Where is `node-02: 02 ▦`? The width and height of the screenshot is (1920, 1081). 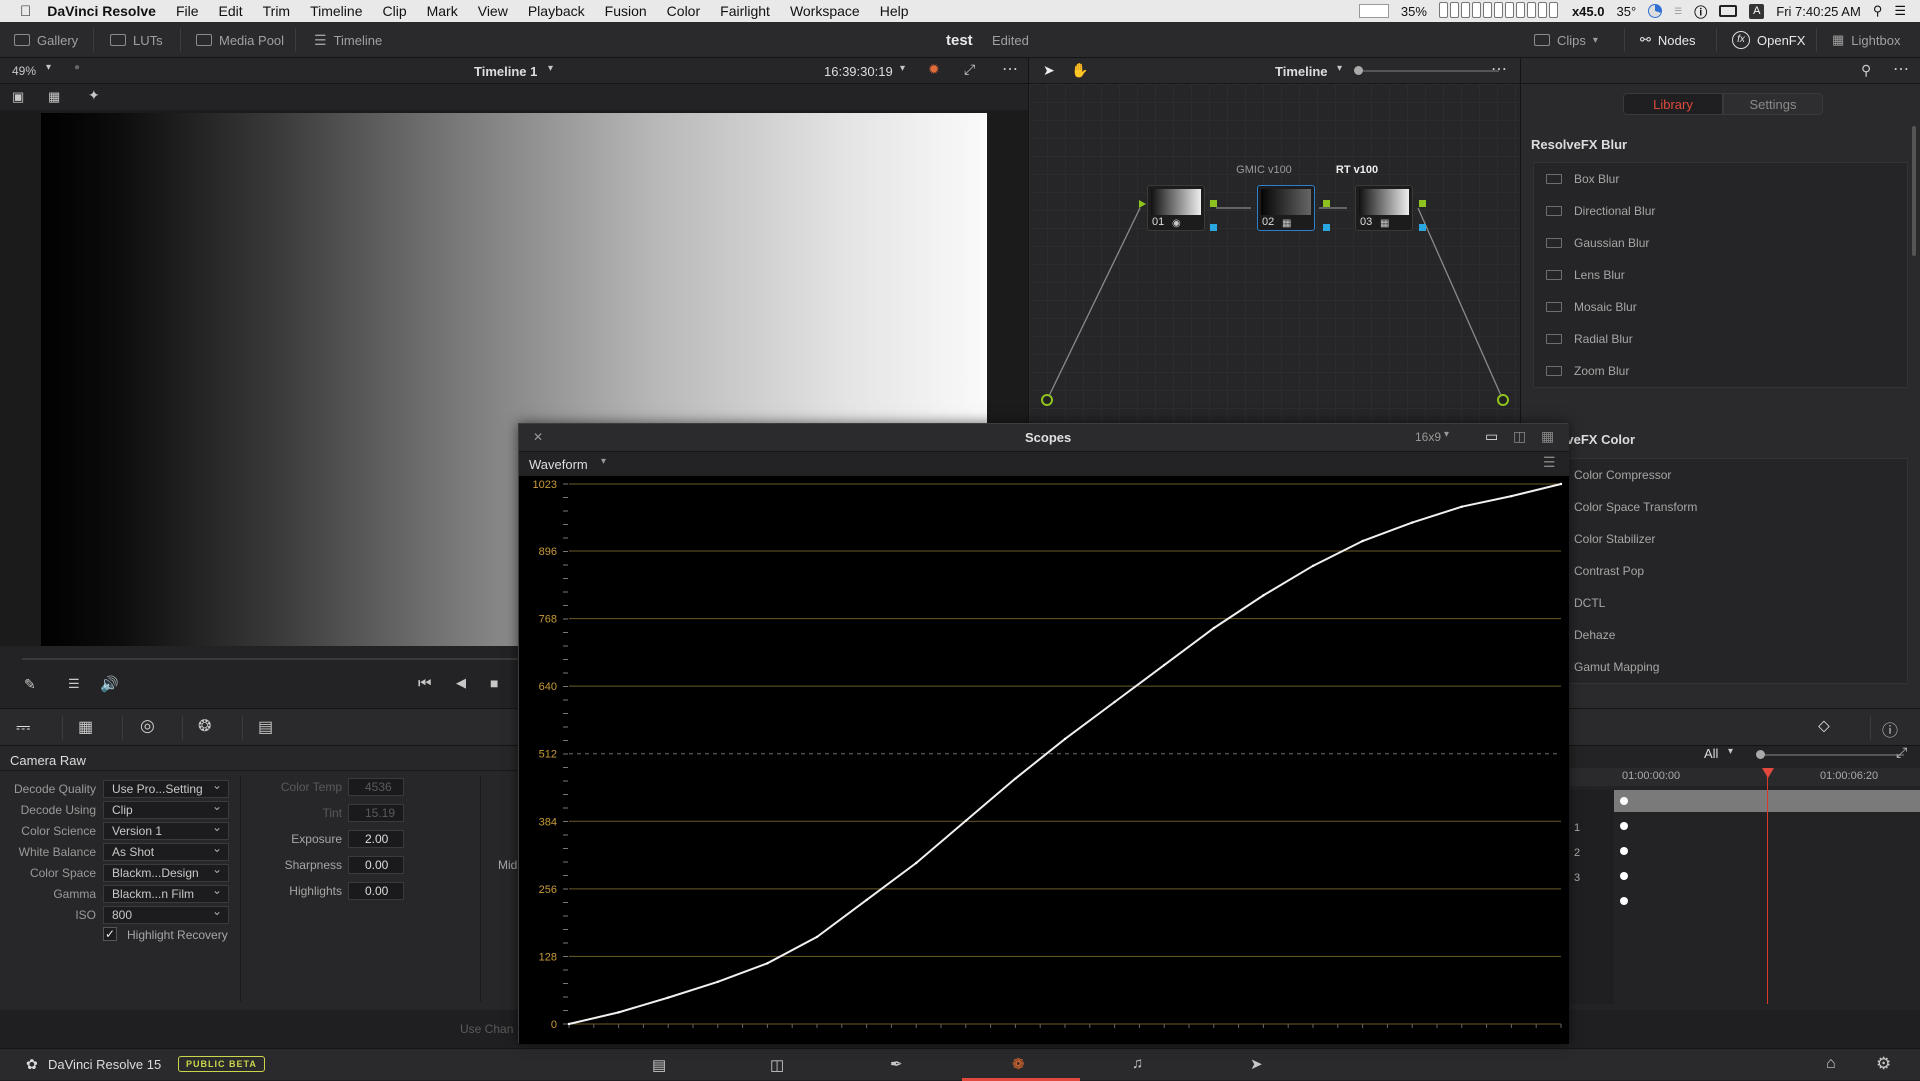
node-02: 02 ▦ is located at coordinates (1286, 208).